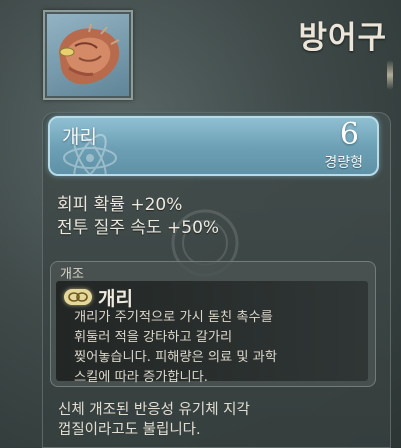 This screenshot has width=401, height=448. I want to click on background-sparkle, so click(390, 75).